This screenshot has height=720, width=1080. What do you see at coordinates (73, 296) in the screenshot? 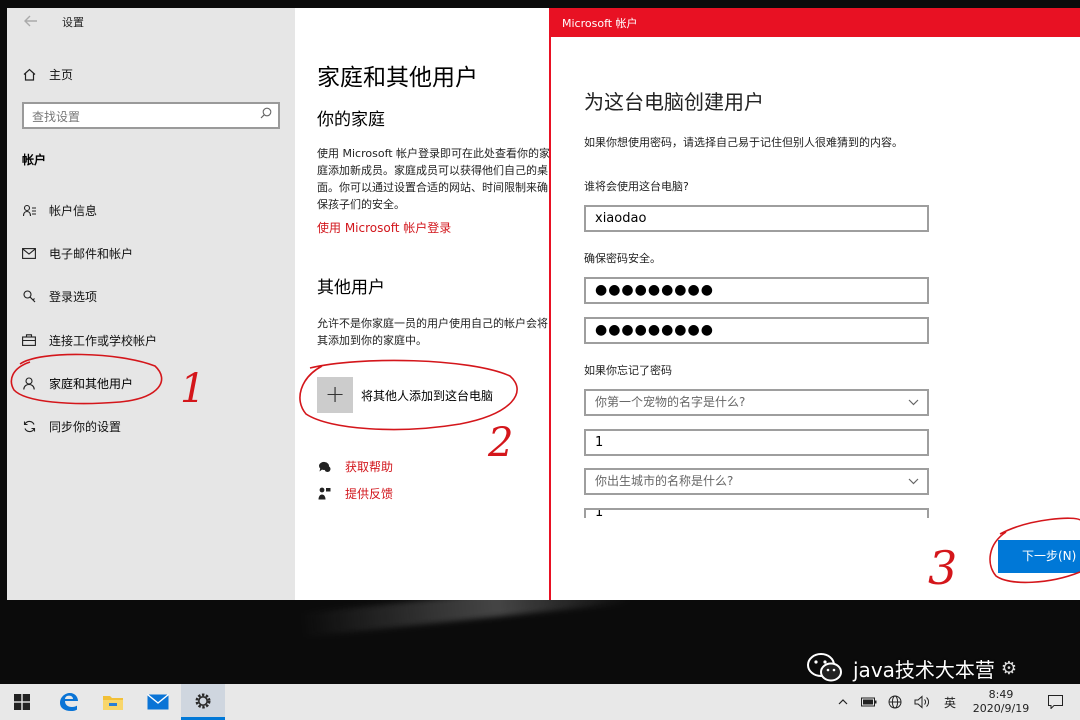
I see `sidebar-item-label: 登录选项` at bounding box center [73, 296].